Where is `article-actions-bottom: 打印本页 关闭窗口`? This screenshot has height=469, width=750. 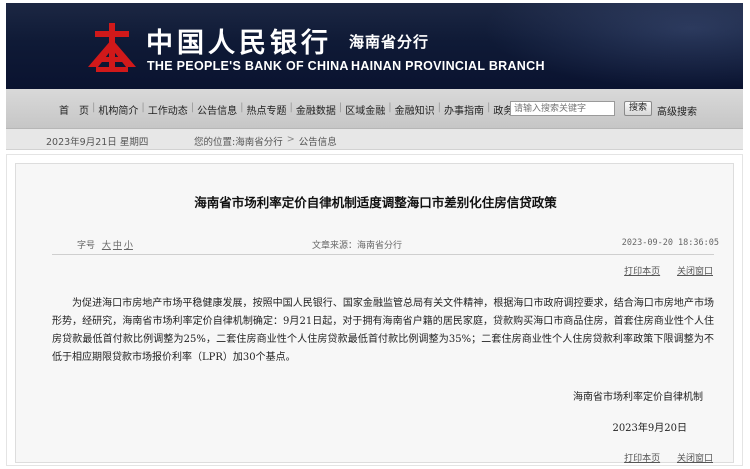
article-actions-bottom: 打印本页 关闭窗口 is located at coordinates (661, 457).